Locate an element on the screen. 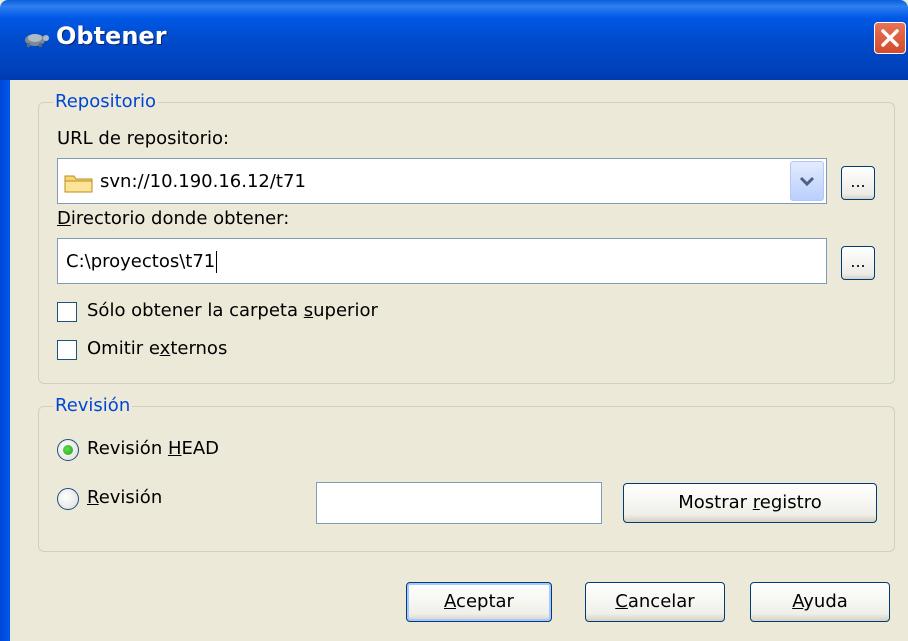 The image size is (908, 641). directory-label: Directorio donde obtener: is located at coordinates (173, 218).